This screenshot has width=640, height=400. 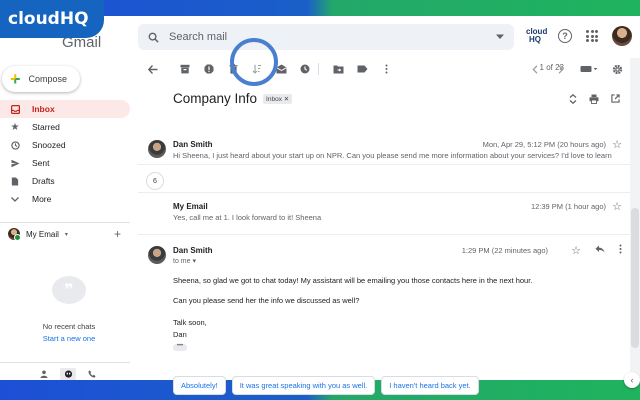 What do you see at coordinates (65, 199) in the screenshot?
I see `sidebar-item-more: More` at bounding box center [65, 199].